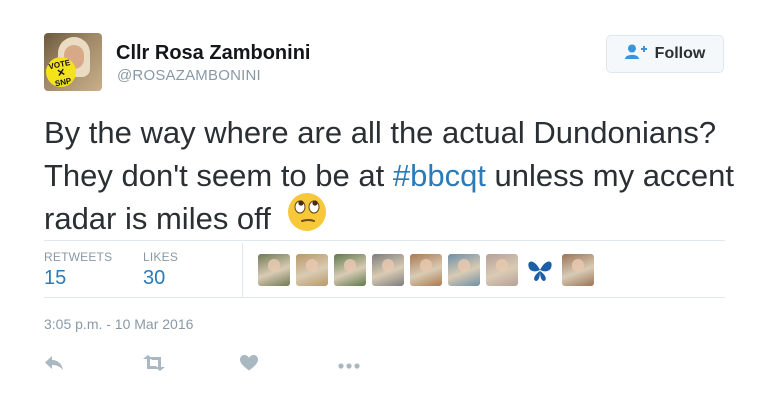 This screenshot has width=768, height=407. I want to click on like-button, so click(289, 365).